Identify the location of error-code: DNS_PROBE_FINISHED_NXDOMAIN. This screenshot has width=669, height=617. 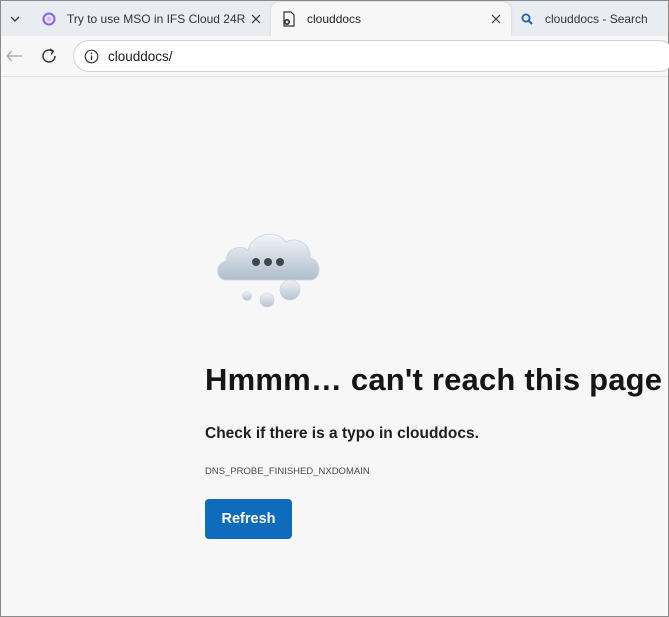
(287, 471).